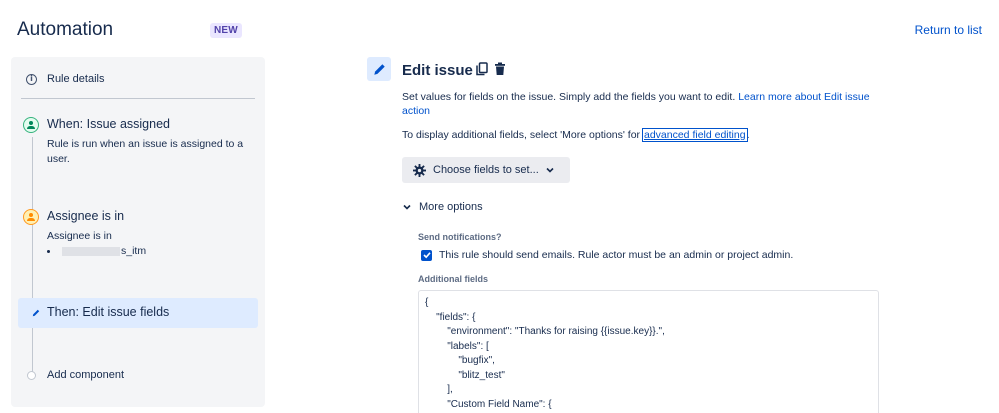  Describe the element at coordinates (500, 69) in the screenshot. I see `trash-icon` at that location.